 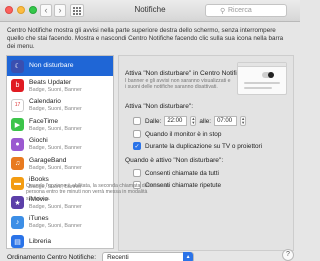 What do you see at coordinates (51, 65) in the screenshot?
I see `app-name: Non disturbare` at bounding box center [51, 65].